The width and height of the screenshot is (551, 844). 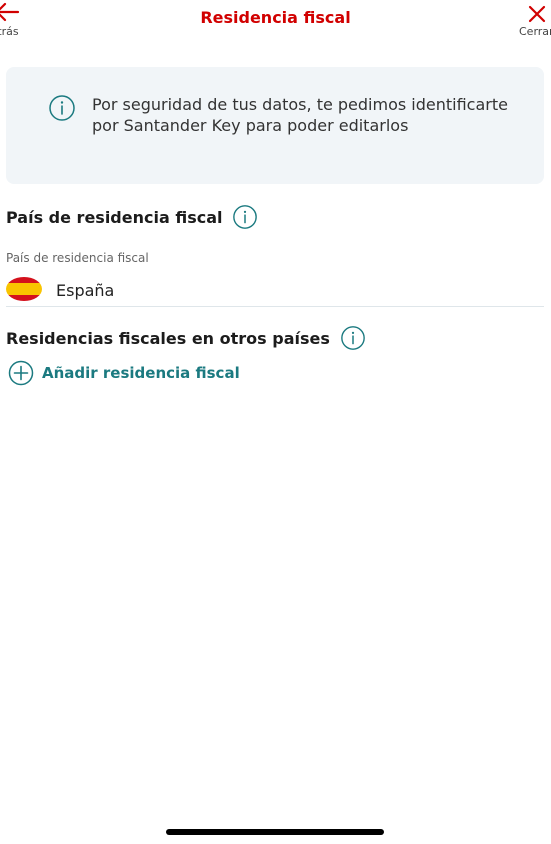 I want to click on country-field: España, so click(x=275, y=291).